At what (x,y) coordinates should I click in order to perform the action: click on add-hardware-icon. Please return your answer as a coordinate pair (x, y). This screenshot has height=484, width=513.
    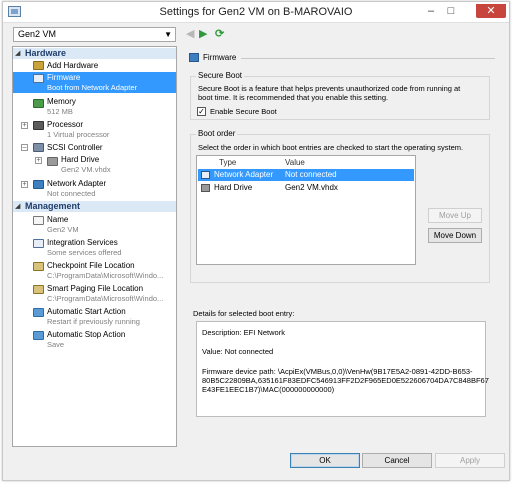
    Looking at the image, I should click on (38, 65).